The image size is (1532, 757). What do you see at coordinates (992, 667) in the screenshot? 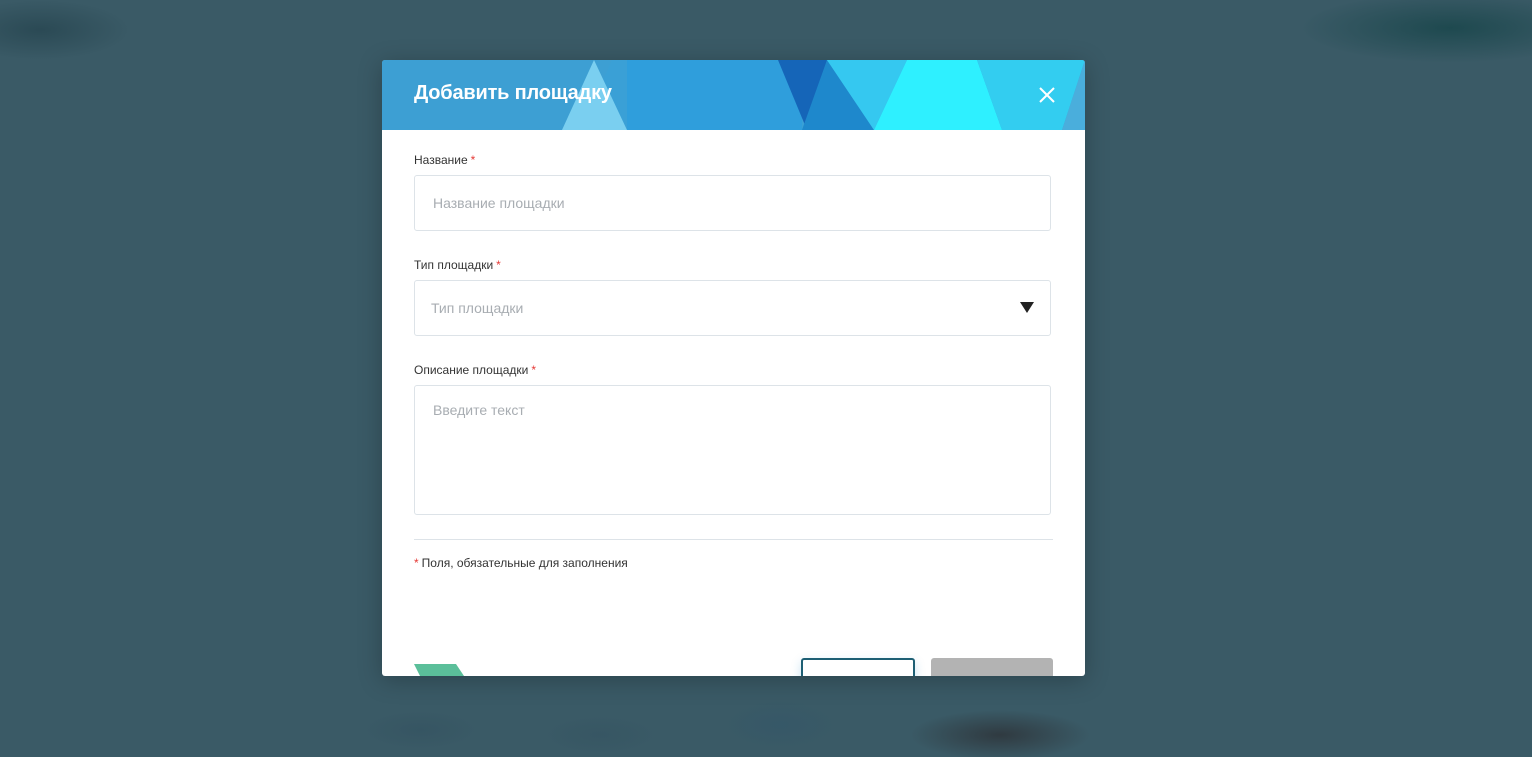
I see `add-button: Добавить` at bounding box center [992, 667].